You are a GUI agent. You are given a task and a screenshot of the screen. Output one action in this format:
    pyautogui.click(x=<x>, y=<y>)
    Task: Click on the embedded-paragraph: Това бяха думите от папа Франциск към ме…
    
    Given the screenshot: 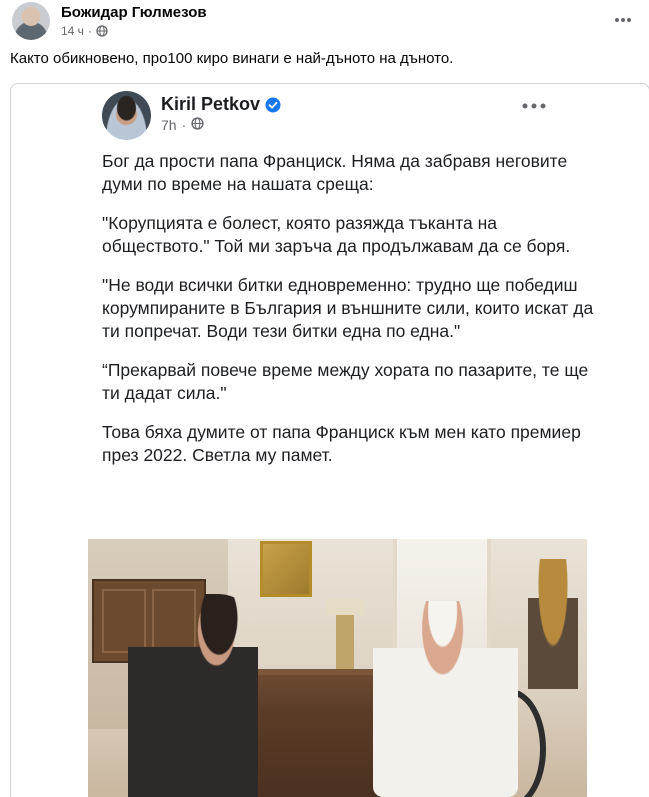 What is the action you would take?
    pyautogui.click(x=341, y=443)
    